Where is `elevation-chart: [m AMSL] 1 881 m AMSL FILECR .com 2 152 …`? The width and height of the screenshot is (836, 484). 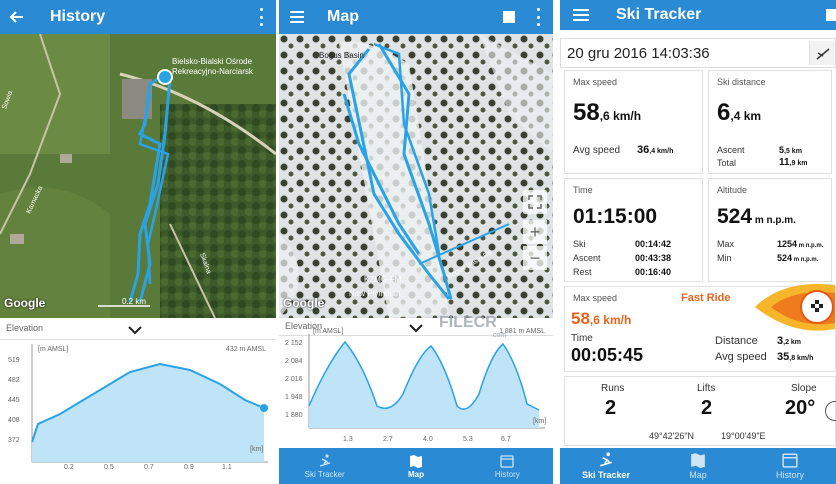 elevation-chart: [m AMSL] 1 881 m AMSL FILECR .com 2 152 … is located at coordinates (416, 381).